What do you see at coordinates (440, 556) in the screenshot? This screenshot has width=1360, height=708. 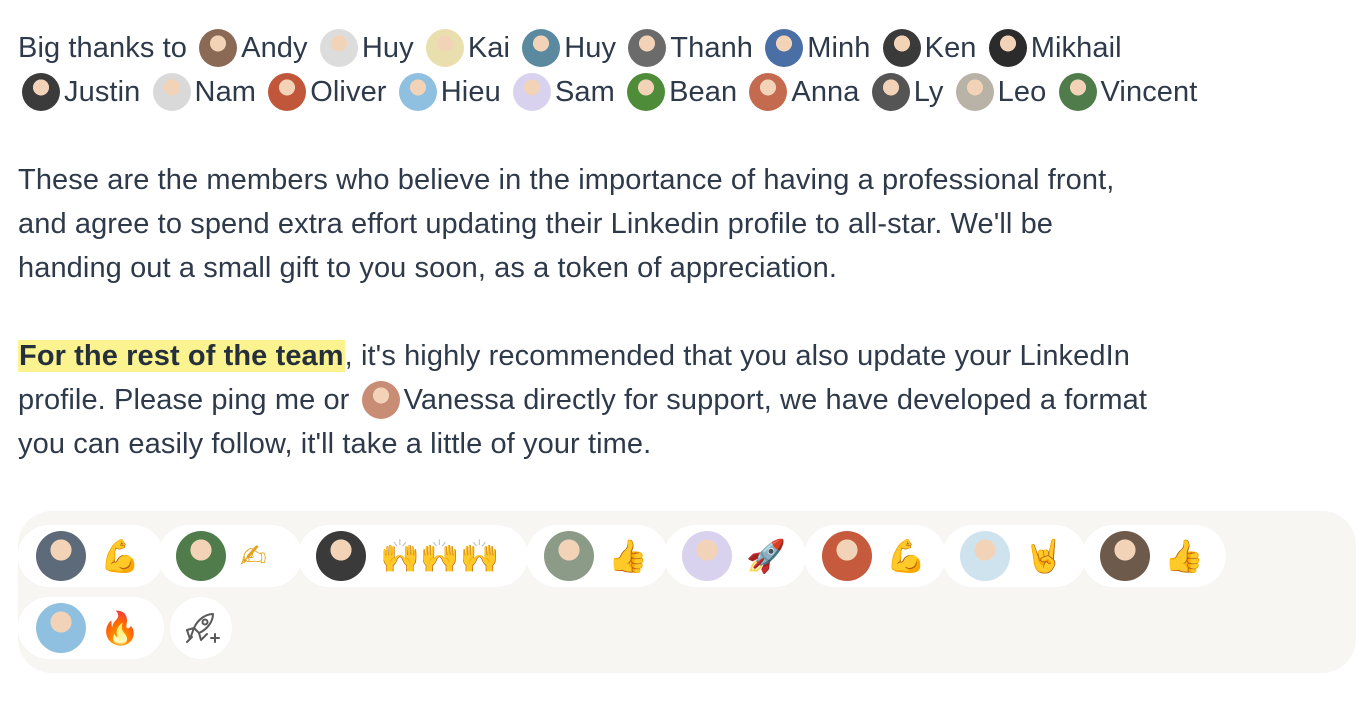 I see `raising-hands-icon: 🙌🙌🙌` at bounding box center [440, 556].